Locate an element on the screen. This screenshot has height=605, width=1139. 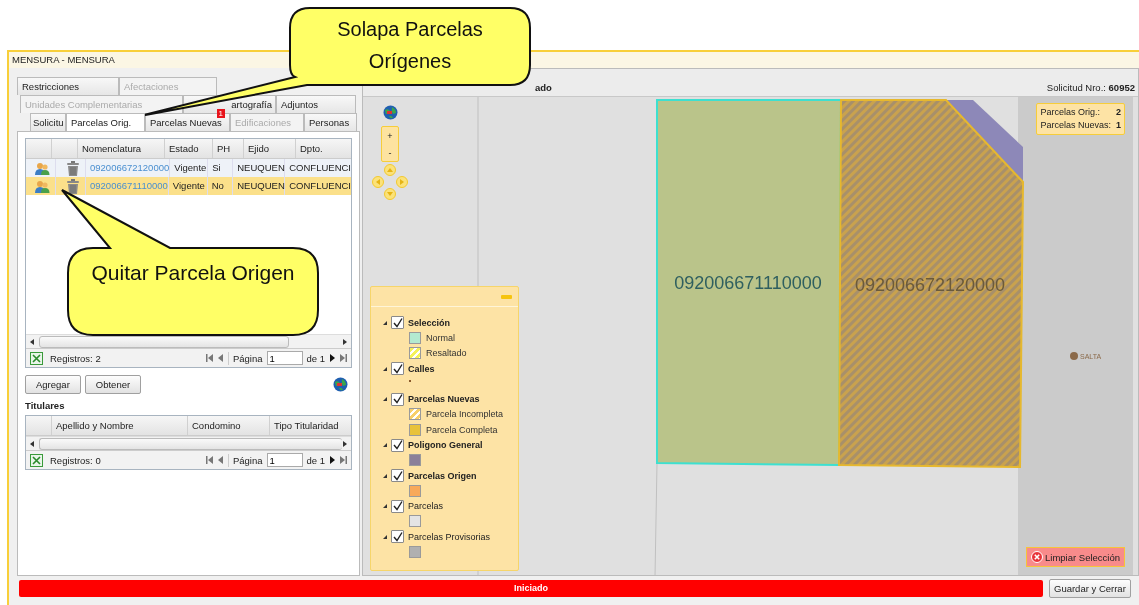
legend-item-label: Resaltado is located at coordinates (446, 353).